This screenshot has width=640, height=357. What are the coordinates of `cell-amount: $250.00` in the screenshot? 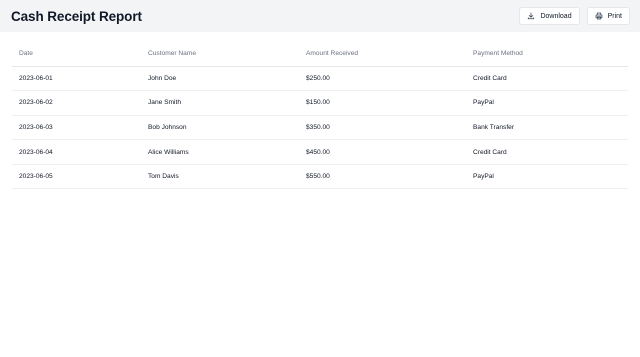 It's located at (382, 79).